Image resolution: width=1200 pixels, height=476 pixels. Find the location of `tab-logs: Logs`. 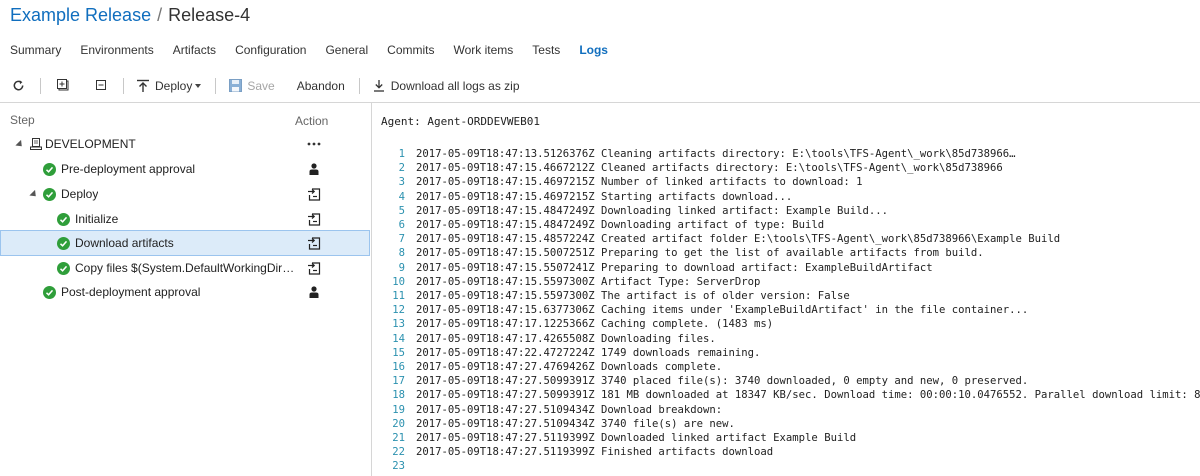

tab-logs: Logs is located at coordinates (593, 50).